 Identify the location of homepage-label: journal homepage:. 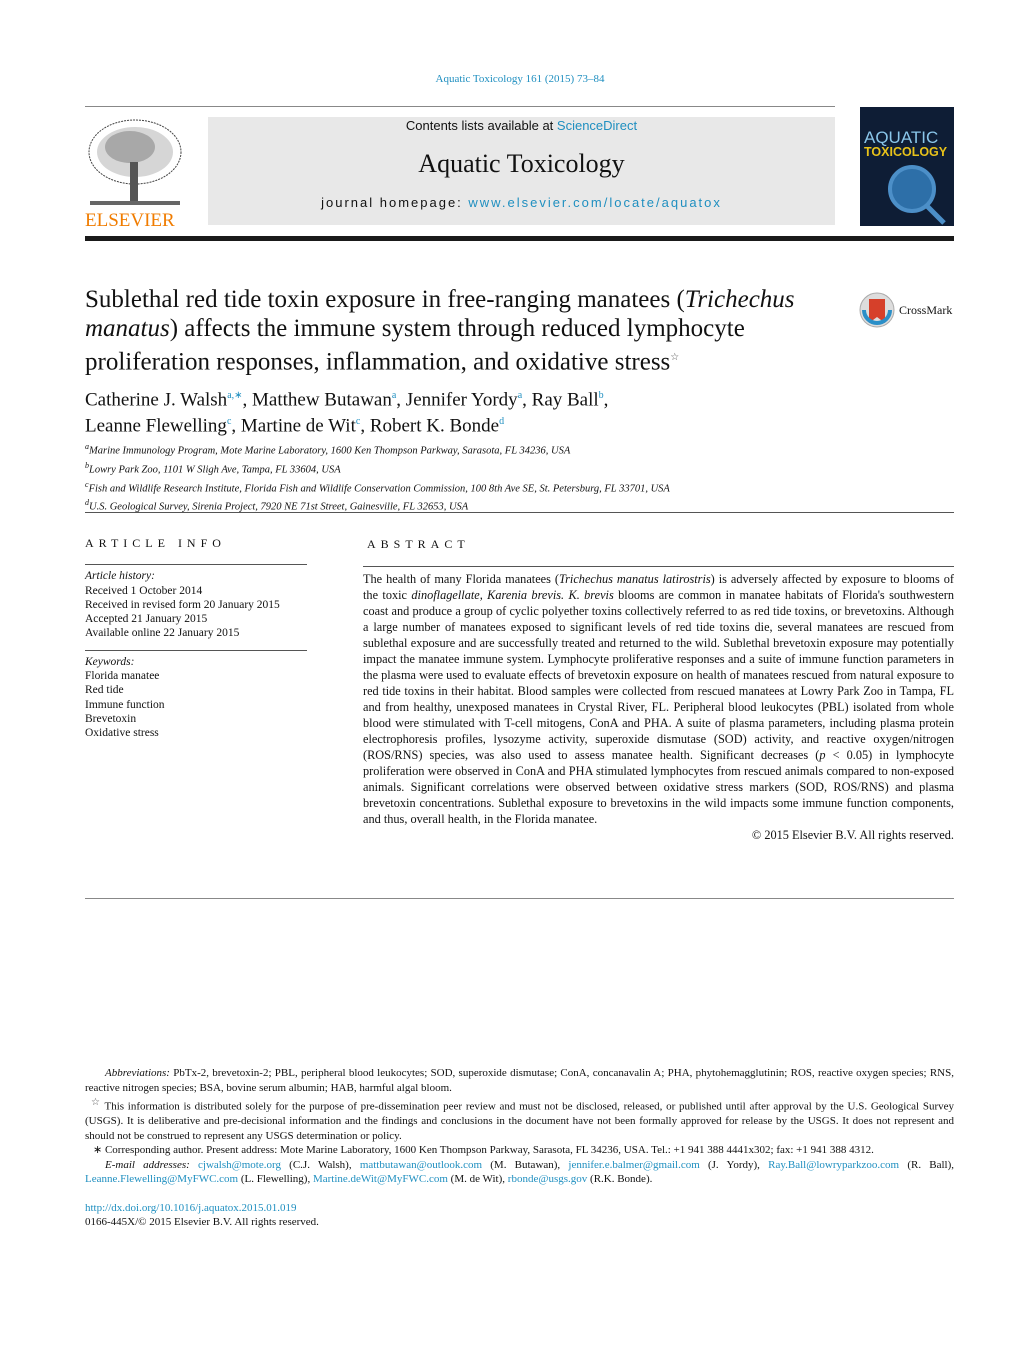
(395, 202).